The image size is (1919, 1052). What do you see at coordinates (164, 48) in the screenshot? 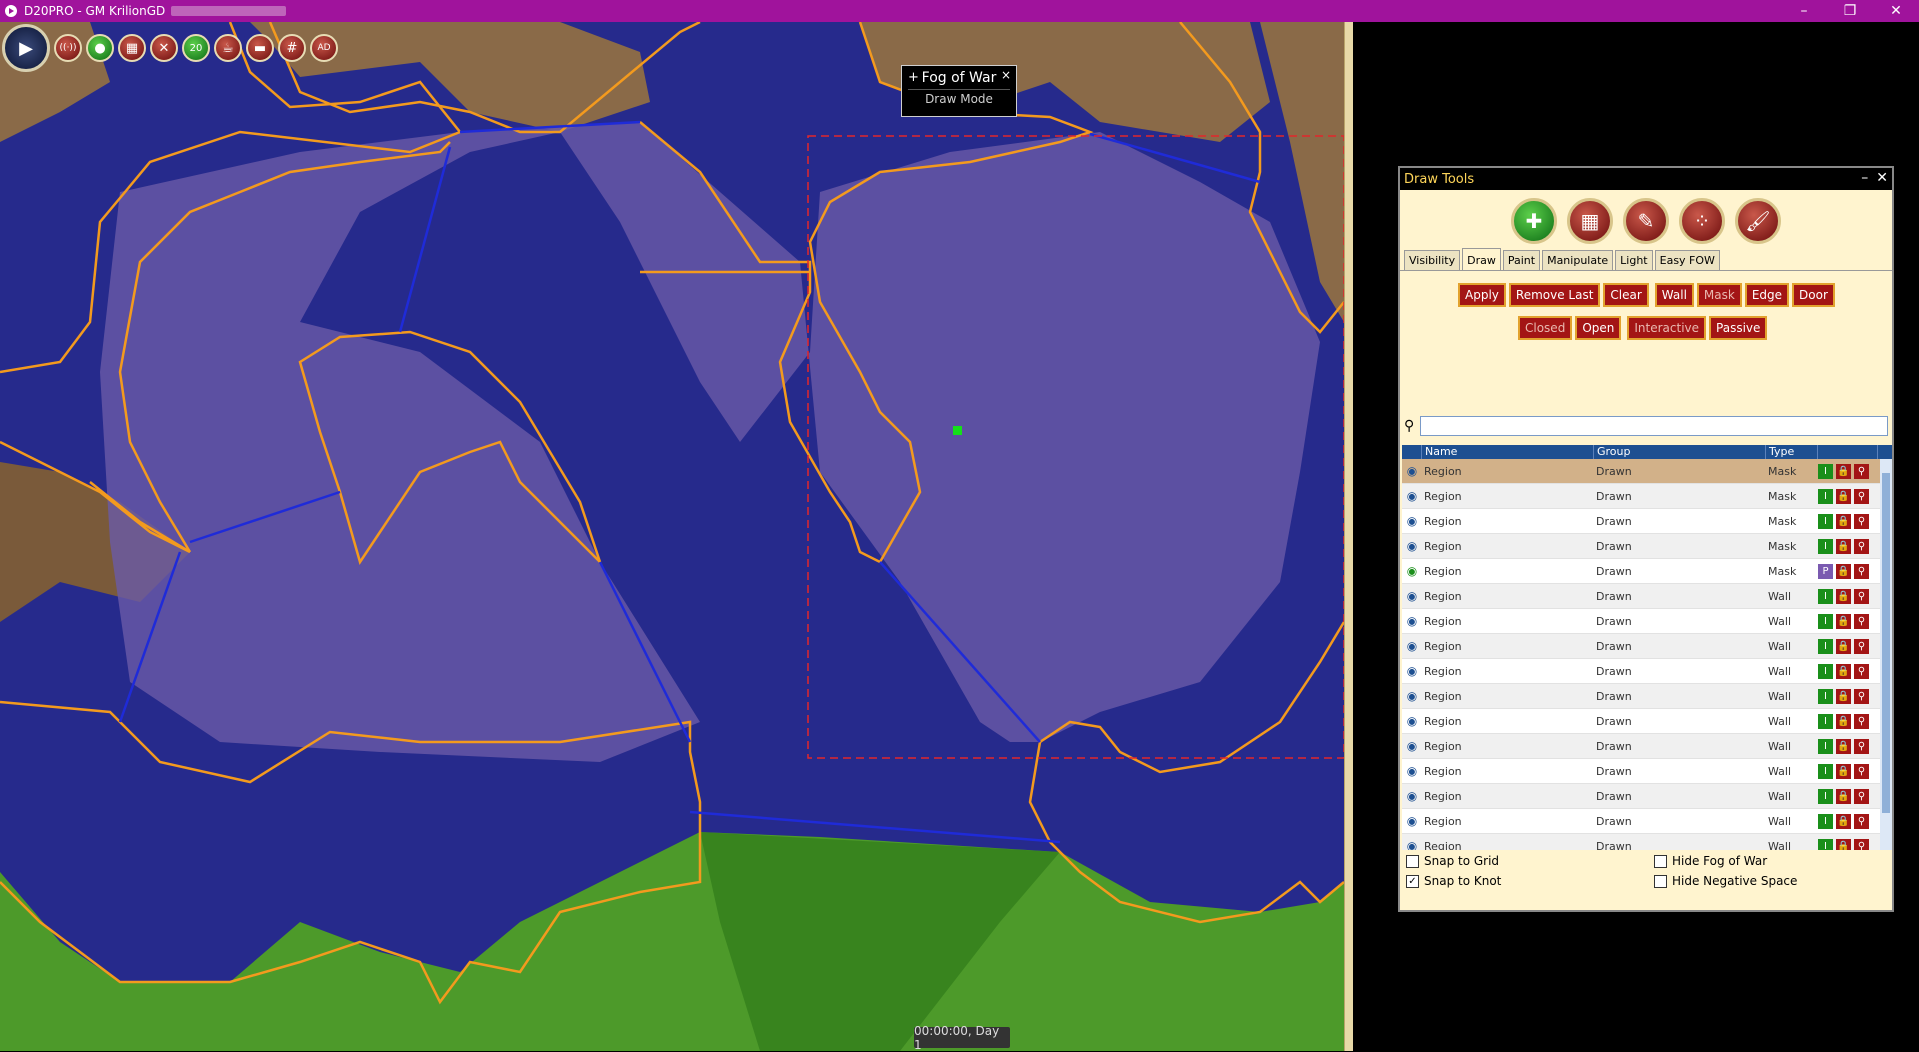
I see `combat-button: ✕` at bounding box center [164, 48].